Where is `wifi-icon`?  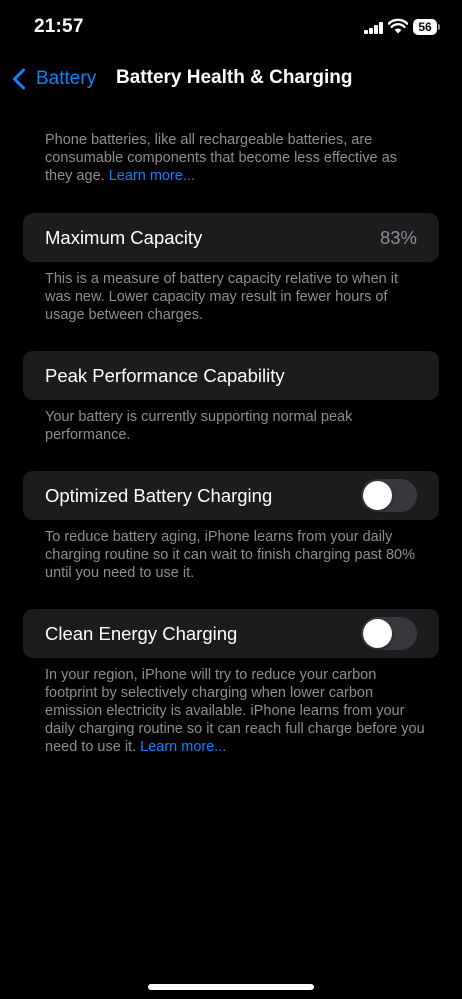
wifi-icon is located at coordinates (398, 26).